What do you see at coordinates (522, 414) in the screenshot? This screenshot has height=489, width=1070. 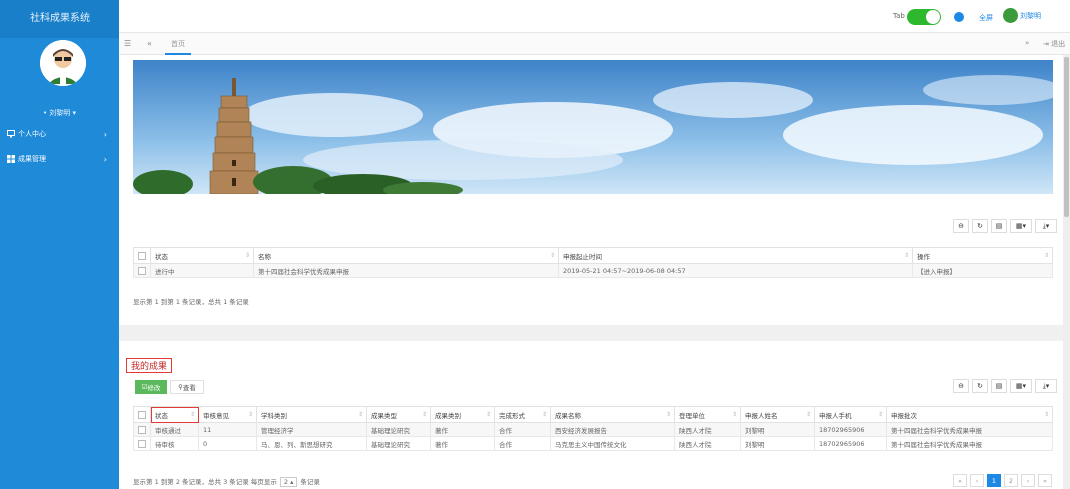 I see `column-header: 完成形式 ⇕` at bounding box center [522, 414].